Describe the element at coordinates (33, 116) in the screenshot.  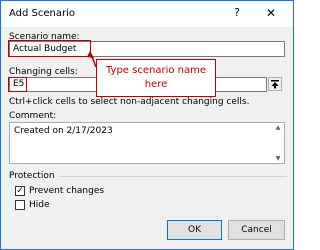
I see `comment-label: Comment:` at that location.